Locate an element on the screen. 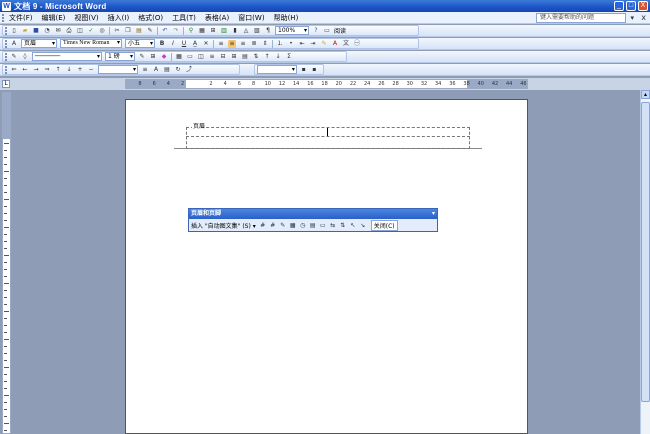  line-spacing-icon: ⇕ is located at coordinates (265, 44).